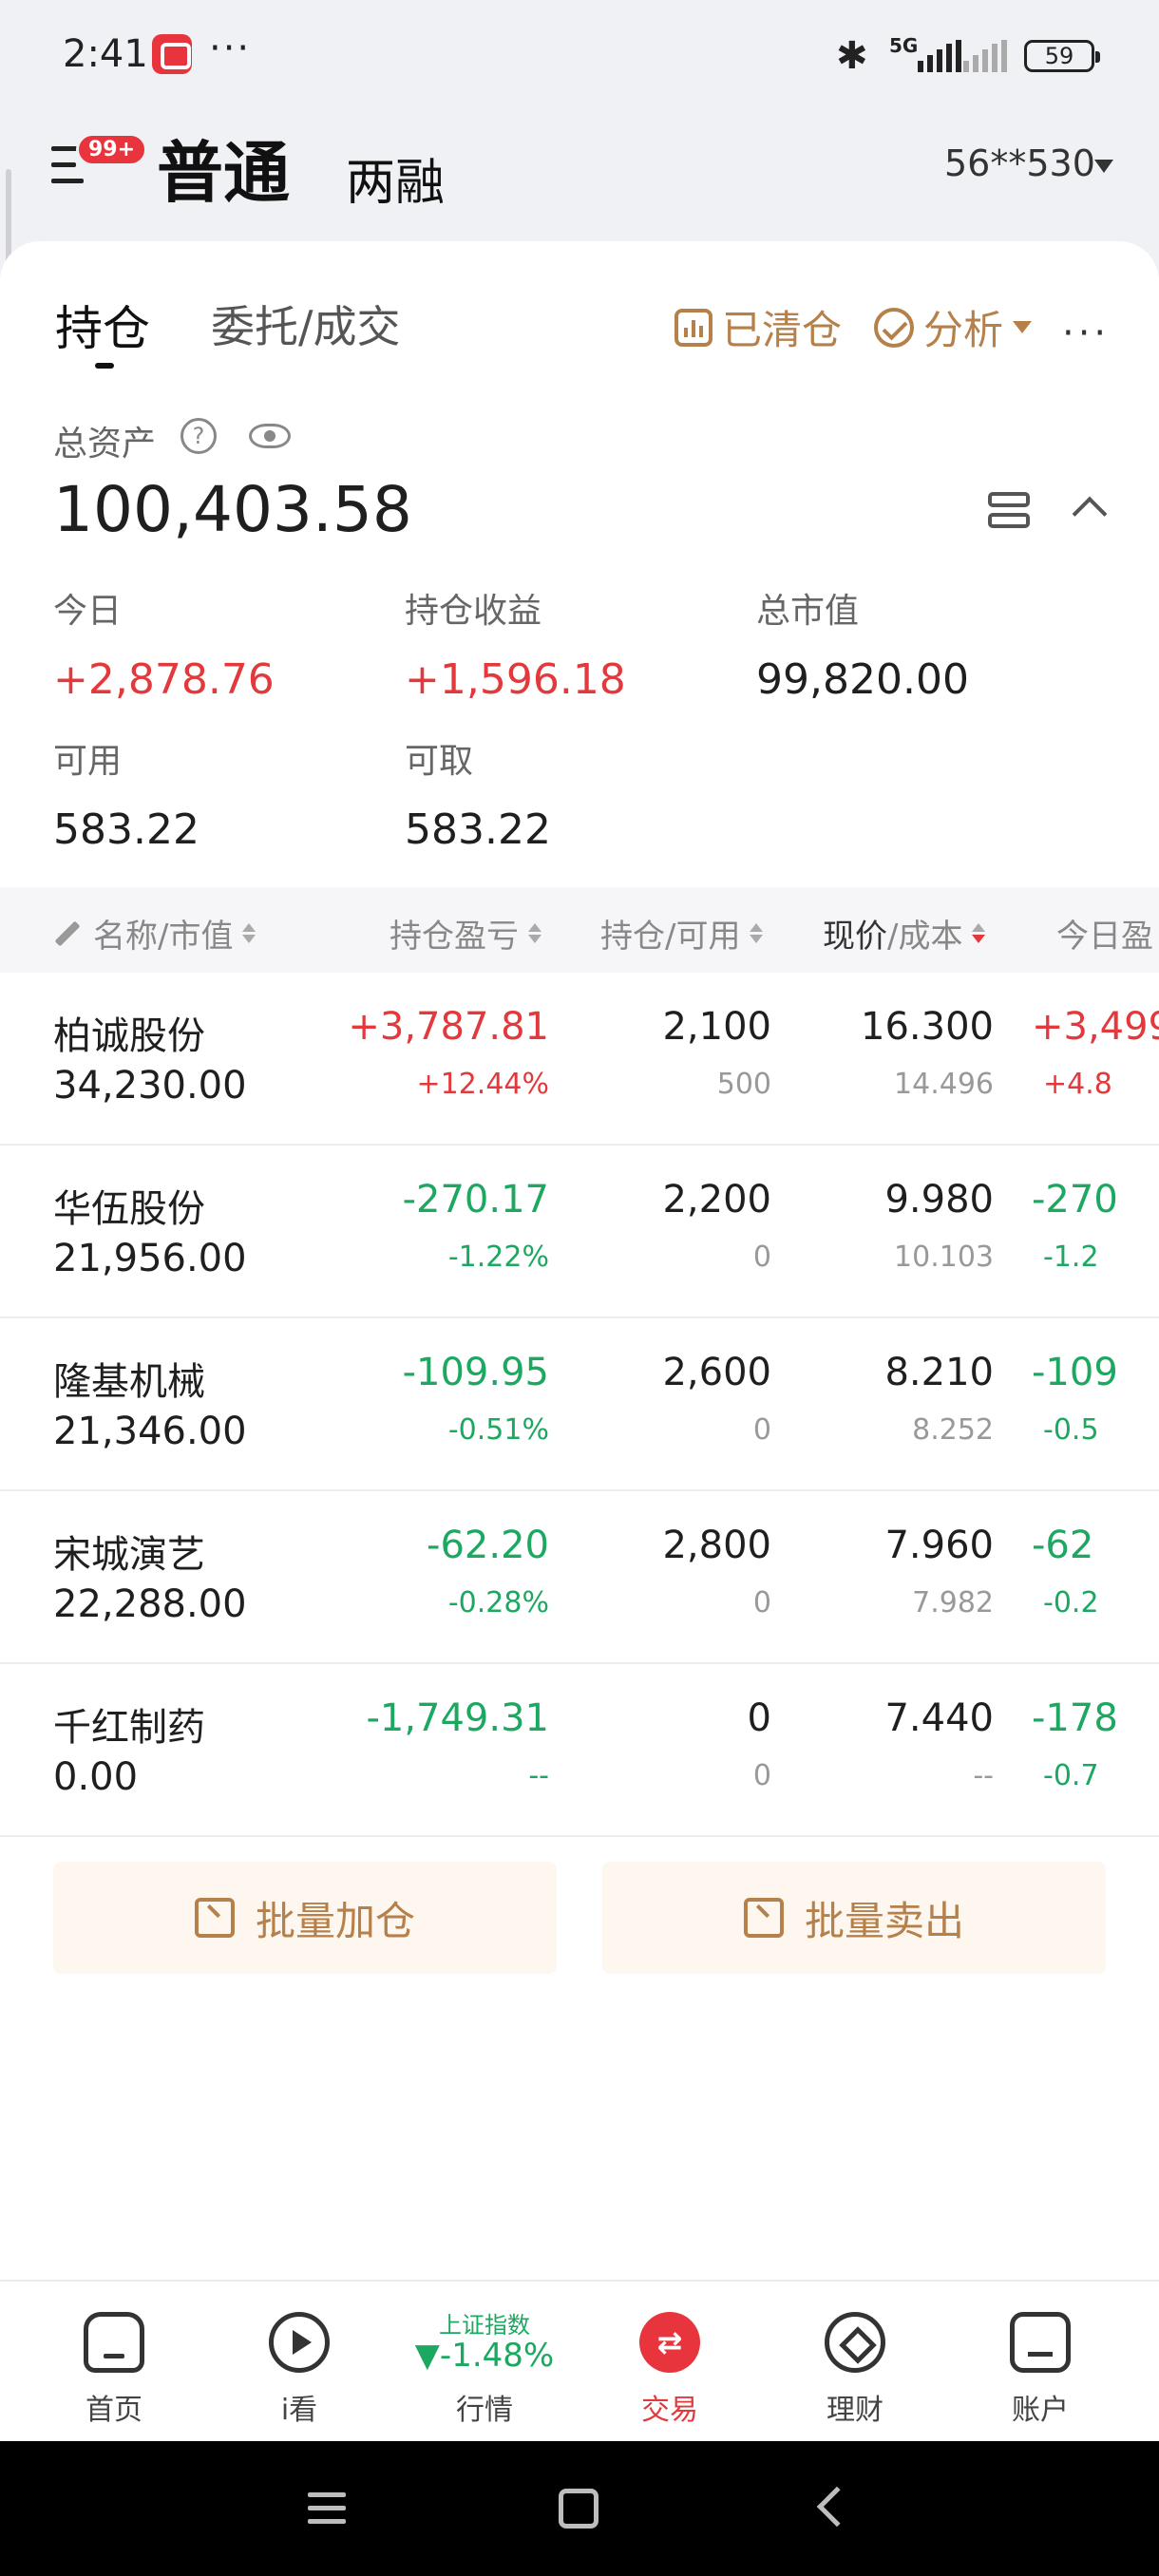  Describe the element at coordinates (498, 1257) in the screenshot. I see `position-pnl-pct: -1.22%` at that location.